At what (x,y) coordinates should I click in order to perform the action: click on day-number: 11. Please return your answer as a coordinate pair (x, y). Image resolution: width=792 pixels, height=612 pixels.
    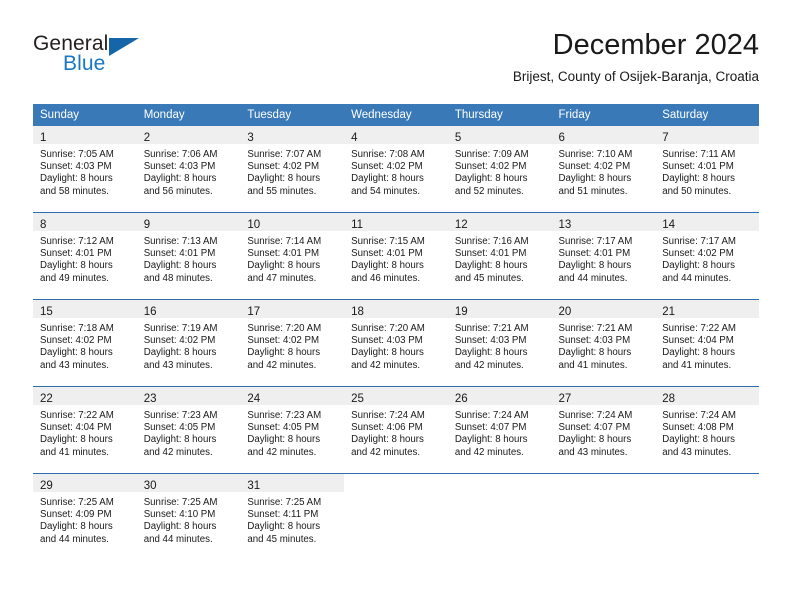
    Looking at the image, I should click on (357, 225).